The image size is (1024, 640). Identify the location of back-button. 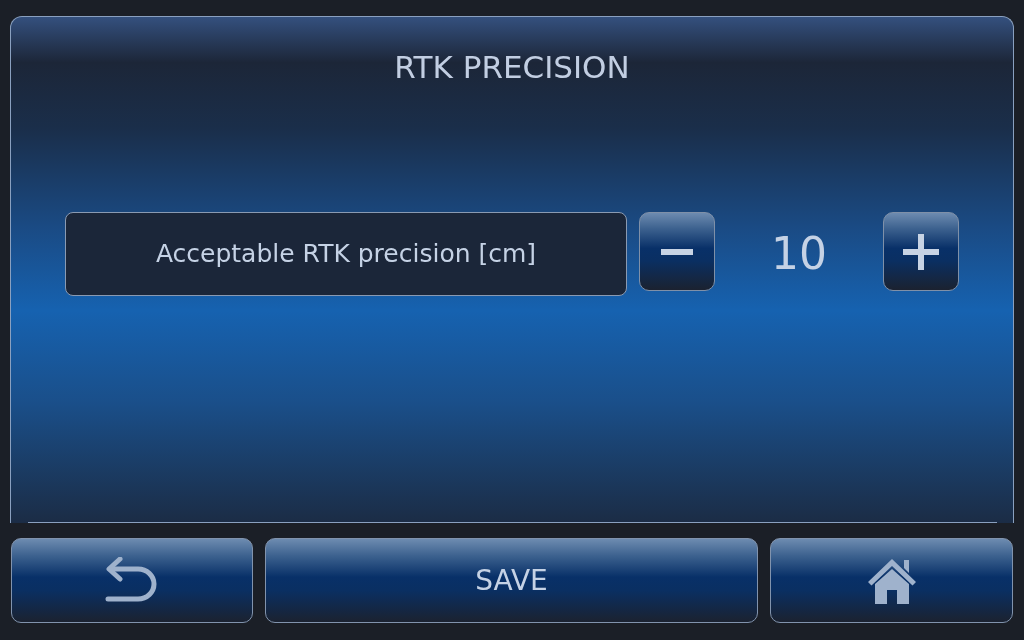
(132, 580).